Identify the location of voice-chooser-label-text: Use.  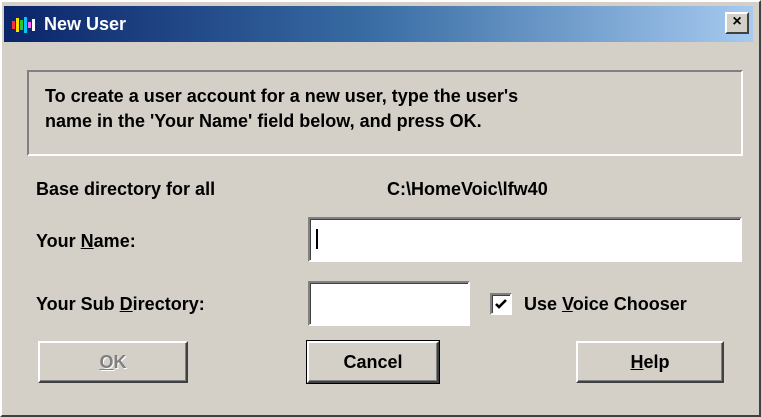
(543, 304).